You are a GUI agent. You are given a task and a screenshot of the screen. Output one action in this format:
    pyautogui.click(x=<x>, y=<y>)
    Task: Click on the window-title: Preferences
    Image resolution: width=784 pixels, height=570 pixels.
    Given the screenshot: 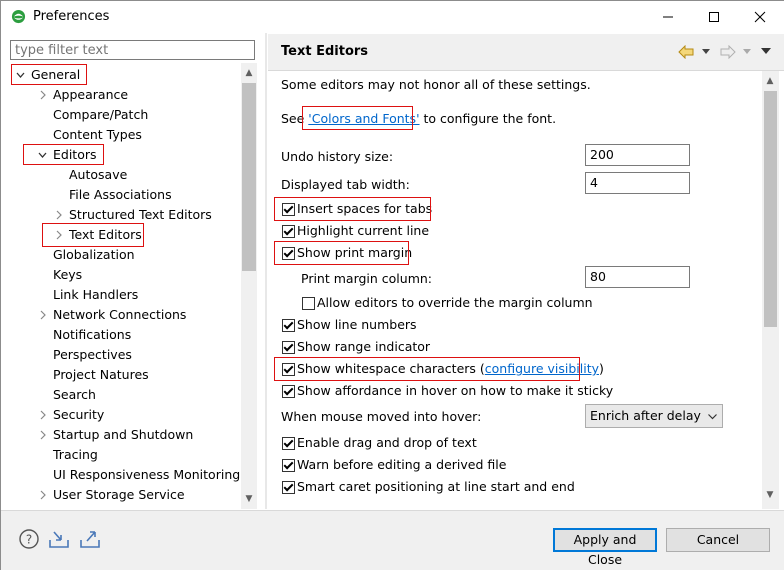 What is the action you would take?
    pyautogui.click(x=71, y=16)
    